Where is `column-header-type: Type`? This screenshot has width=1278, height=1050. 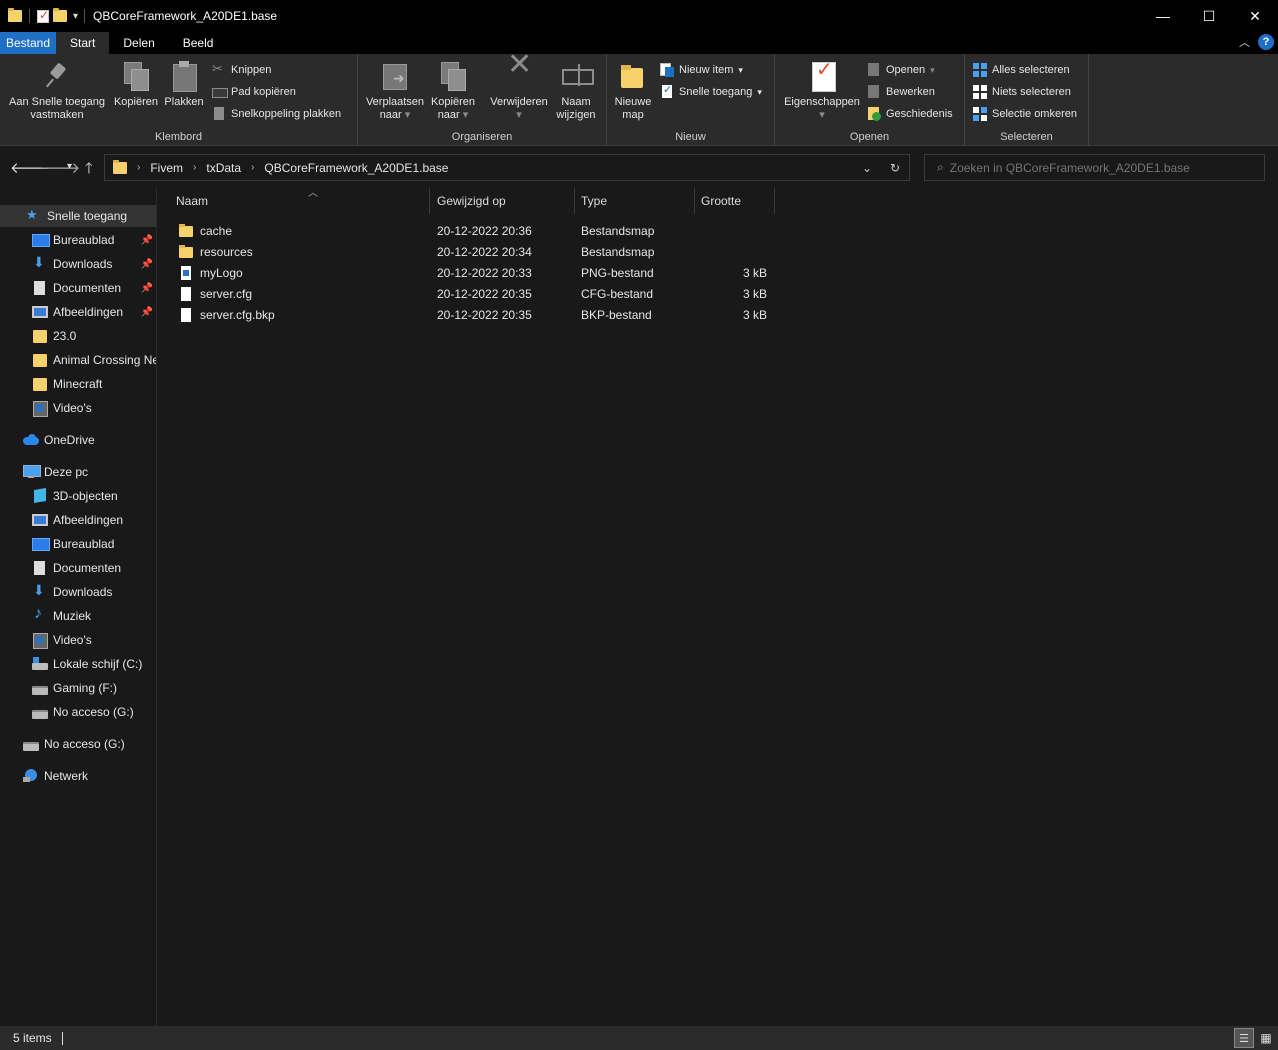 column-header-type: Type is located at coordinates (635, 201).